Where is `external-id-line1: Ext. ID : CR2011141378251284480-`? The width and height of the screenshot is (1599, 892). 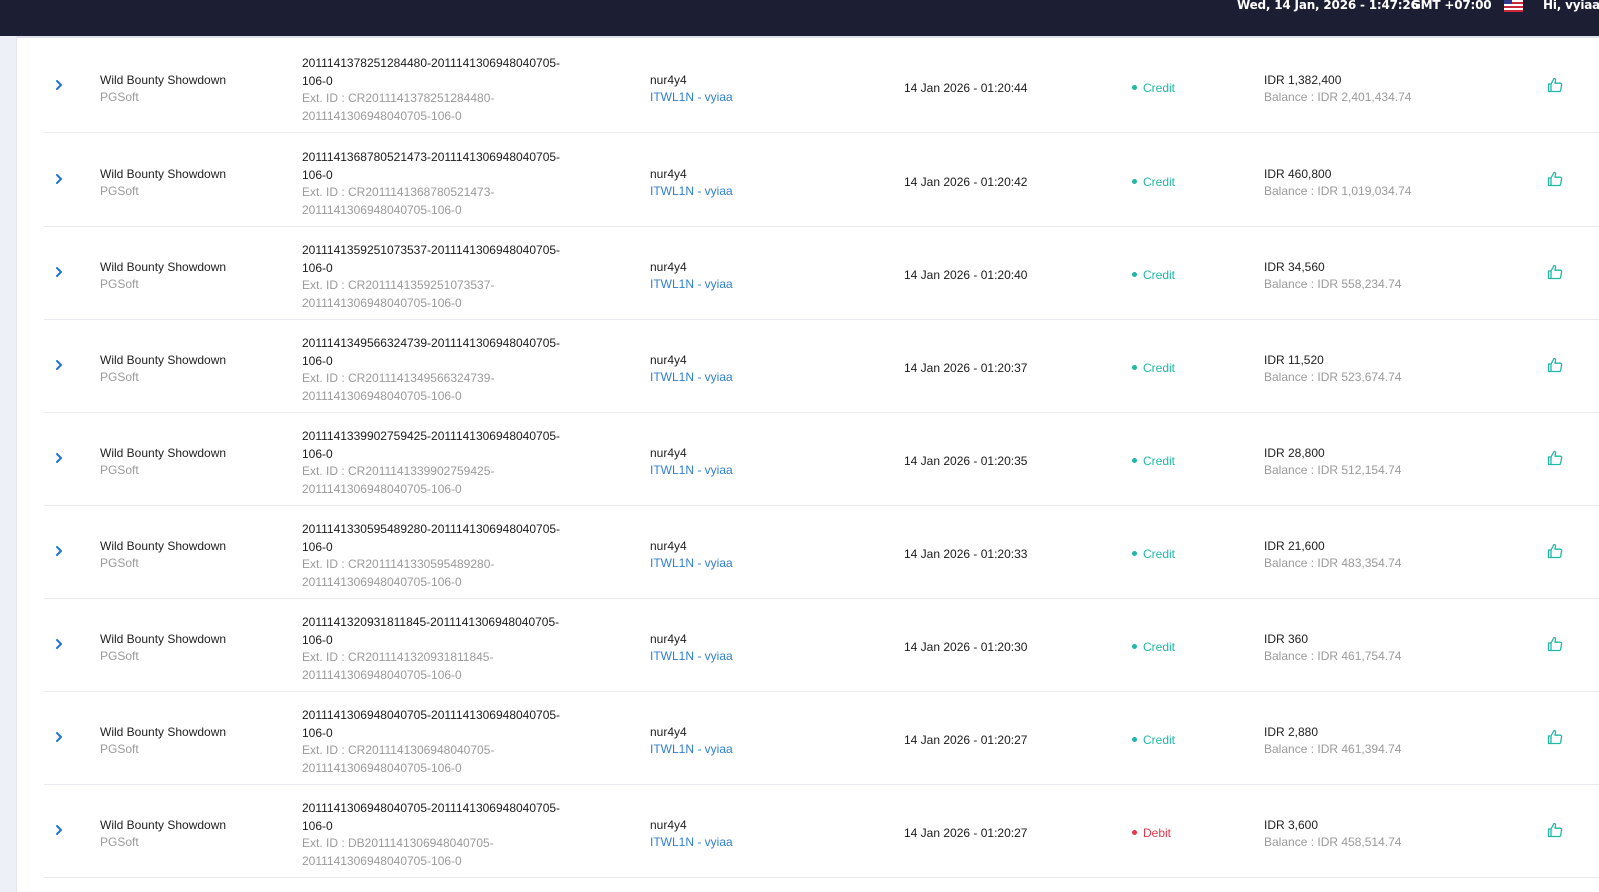 external-id-line1: Ext. ID : CR2011141378251284480- is located at coordinates (398, 98).